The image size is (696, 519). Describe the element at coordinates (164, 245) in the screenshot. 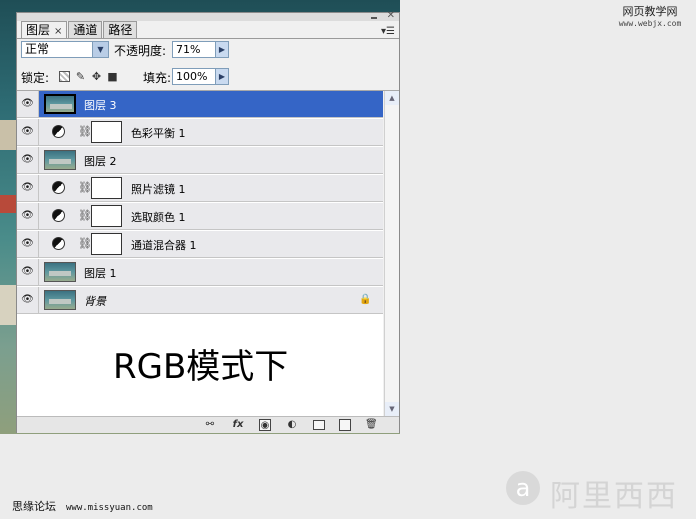

I see `layer-name: 通道混合器 1` at that location.